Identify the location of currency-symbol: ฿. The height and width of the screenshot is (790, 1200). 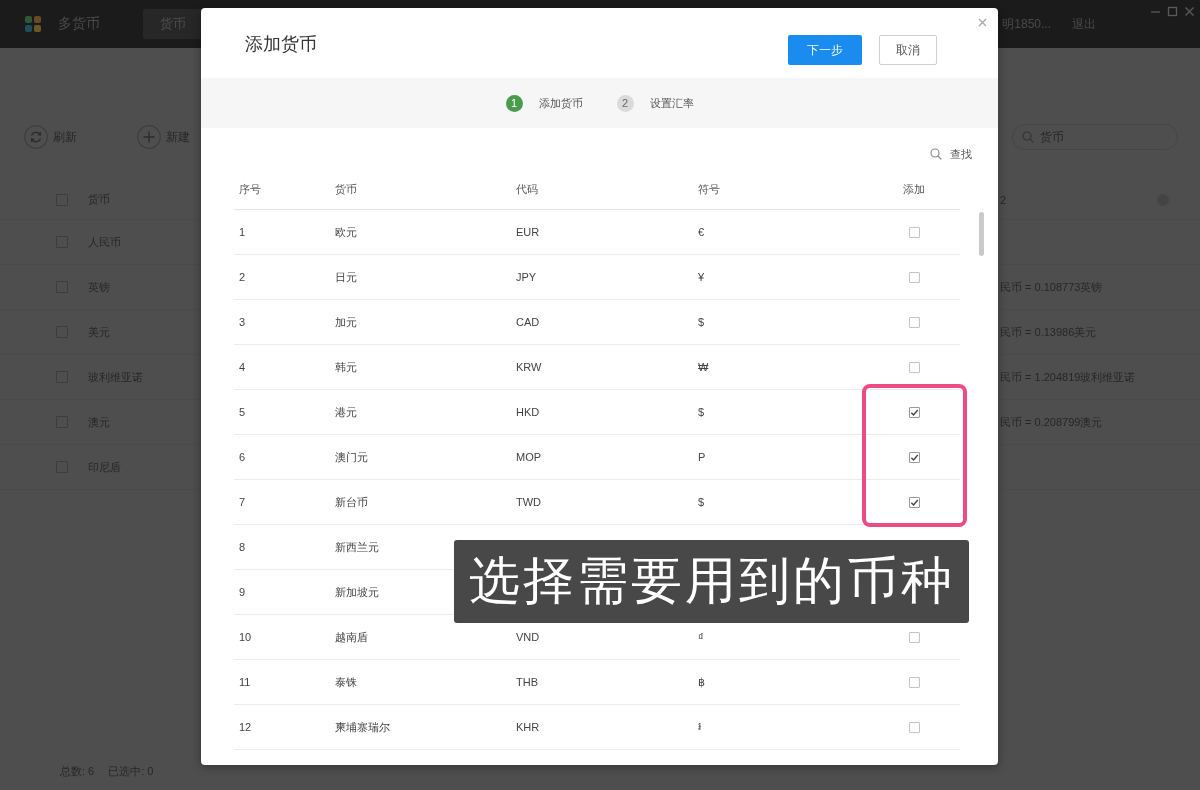
(701, 682).